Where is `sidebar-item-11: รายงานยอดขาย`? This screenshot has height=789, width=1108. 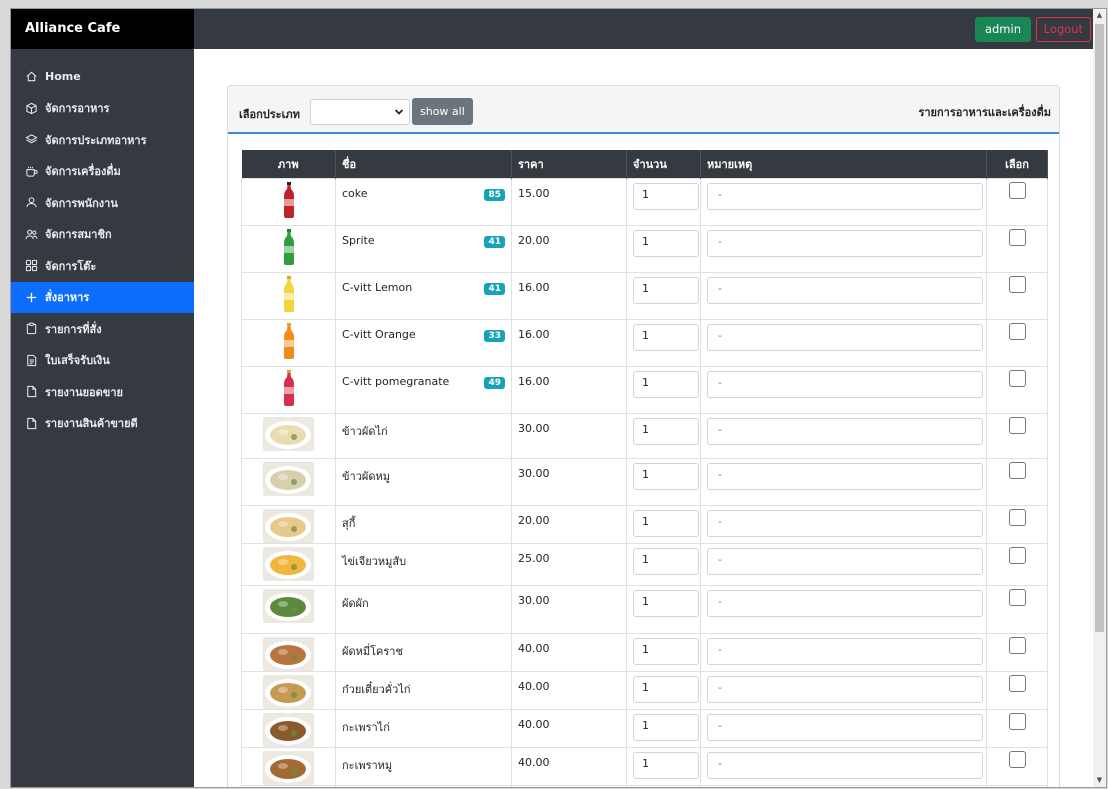
sidebar-item-11: รายงานยอดขาย is located at coordinates (102, 392).